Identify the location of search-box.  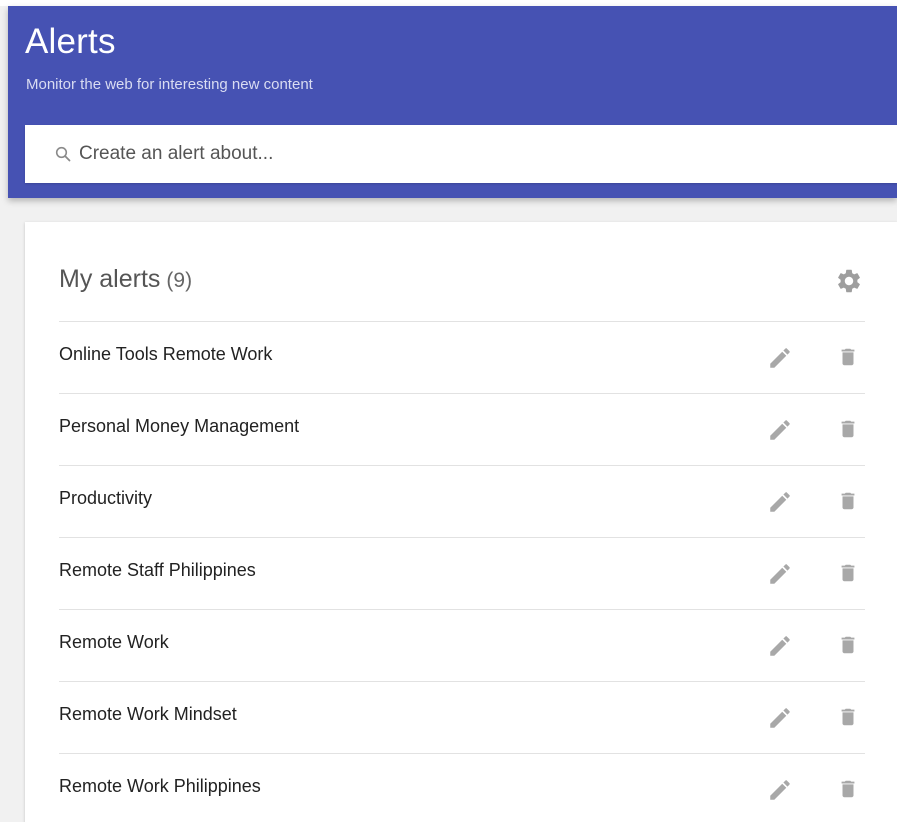
(461, 154).